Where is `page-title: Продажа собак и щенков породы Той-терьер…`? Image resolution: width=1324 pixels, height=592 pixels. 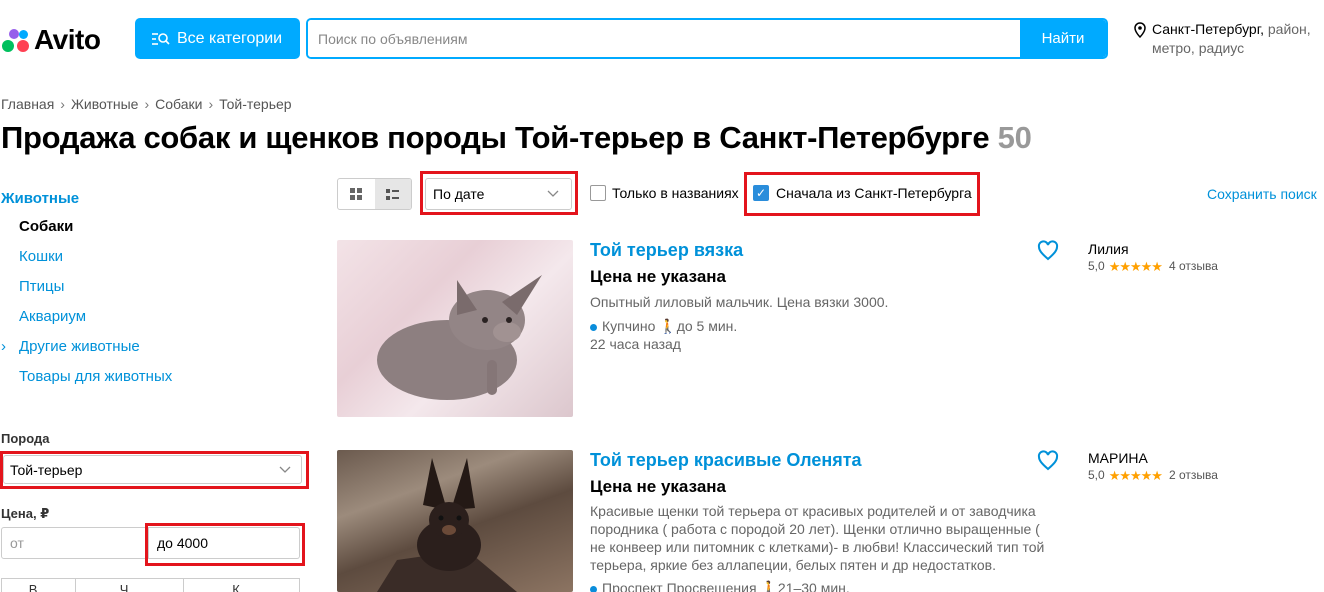 page-title: Продажа собак и щенков породы Той-терьер… is located at coordinates (516, 138).